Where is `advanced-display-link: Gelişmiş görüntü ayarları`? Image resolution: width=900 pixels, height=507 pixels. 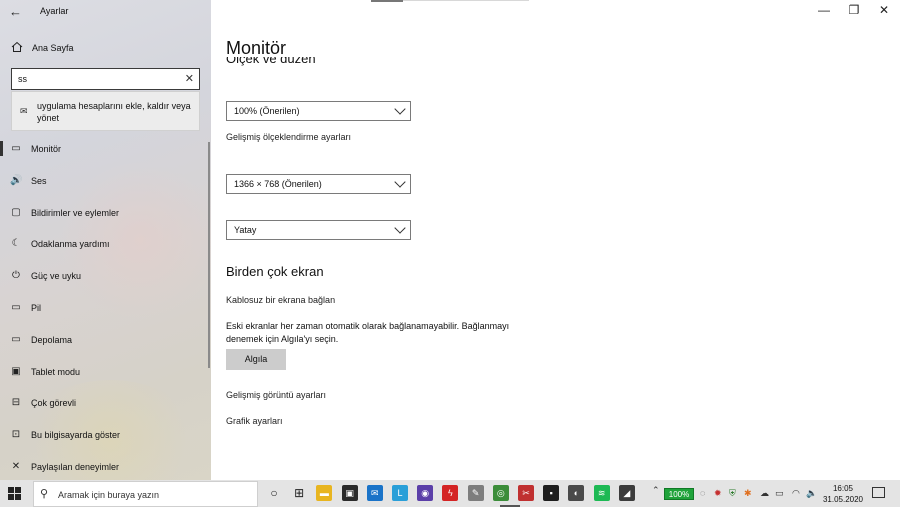 advanced-display-link: Gelişmiş görüntü ayarları is located at coordinates (276, 395).